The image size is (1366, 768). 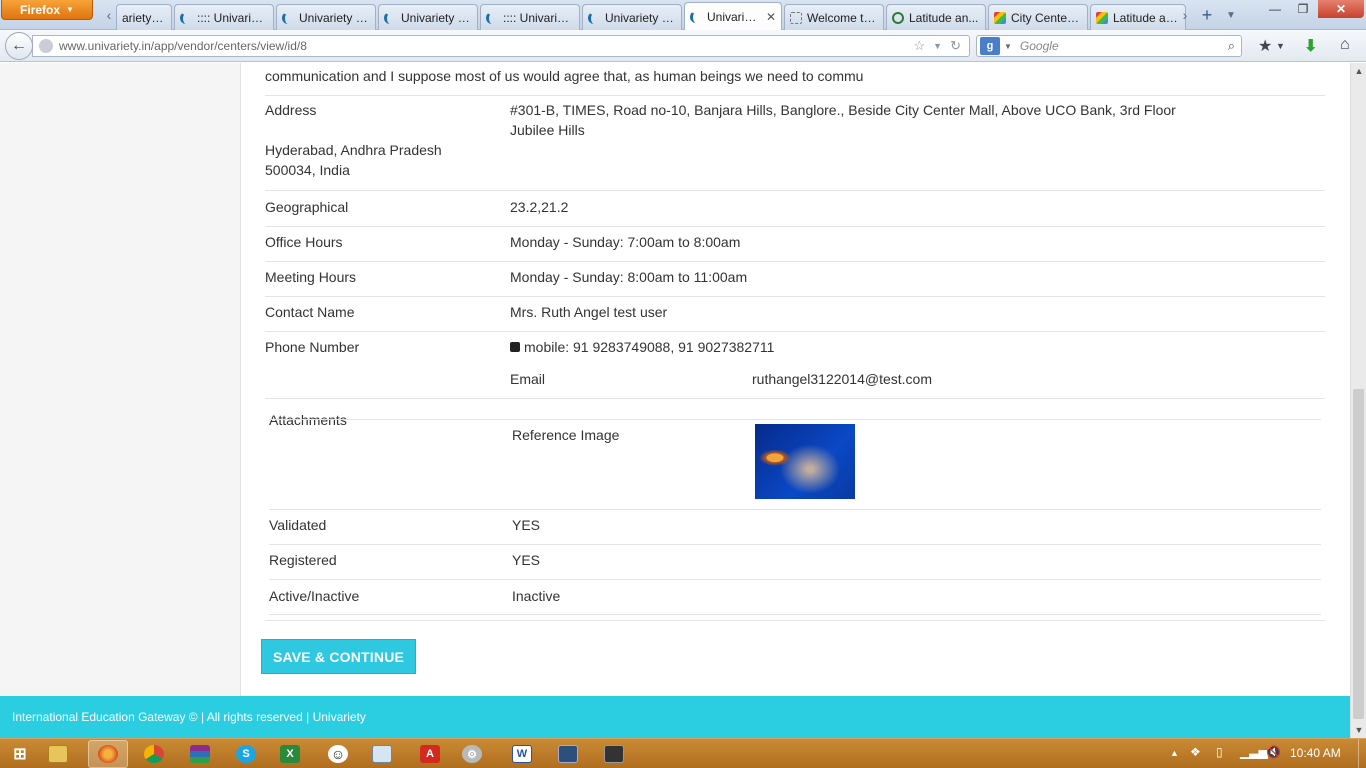 I want to click on smiley-face-icon: ☺, so click(x=338, y=754).